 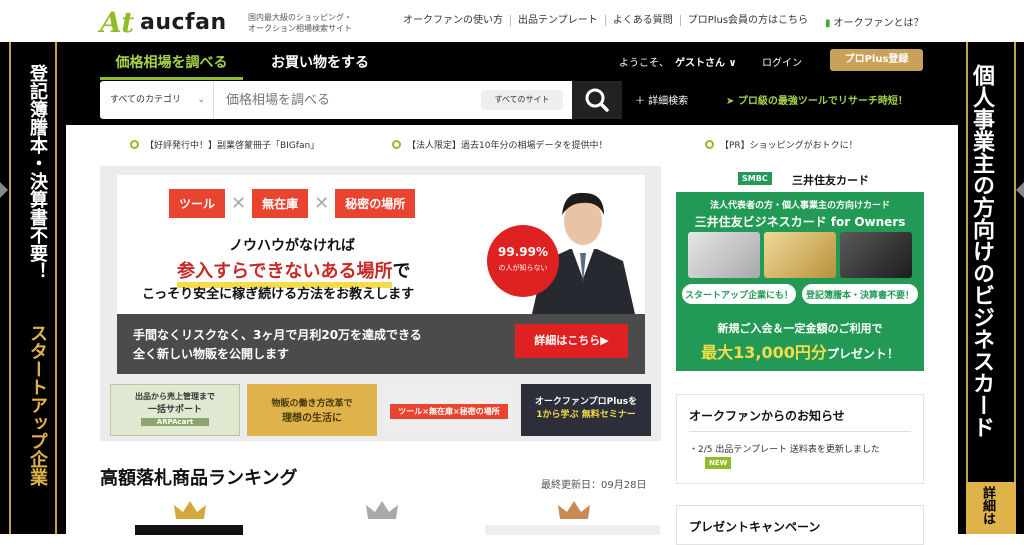 What do you see at coordinates (862, 354) in the screenshot?
I see `ad-offer-suffix: プレゼント！` at bounding box center [862, 354].